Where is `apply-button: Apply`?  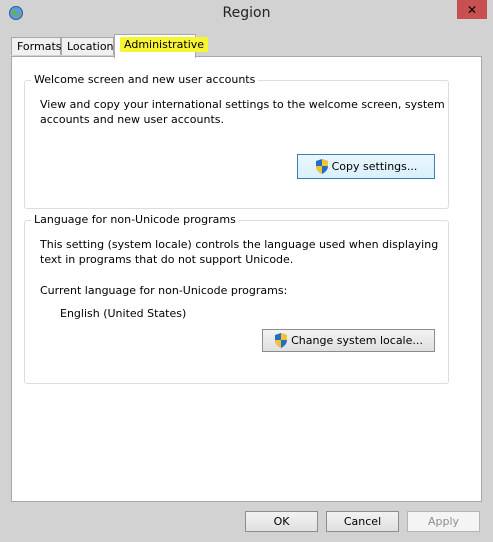 apply-button: Apply is located at coordinates (443, 521).